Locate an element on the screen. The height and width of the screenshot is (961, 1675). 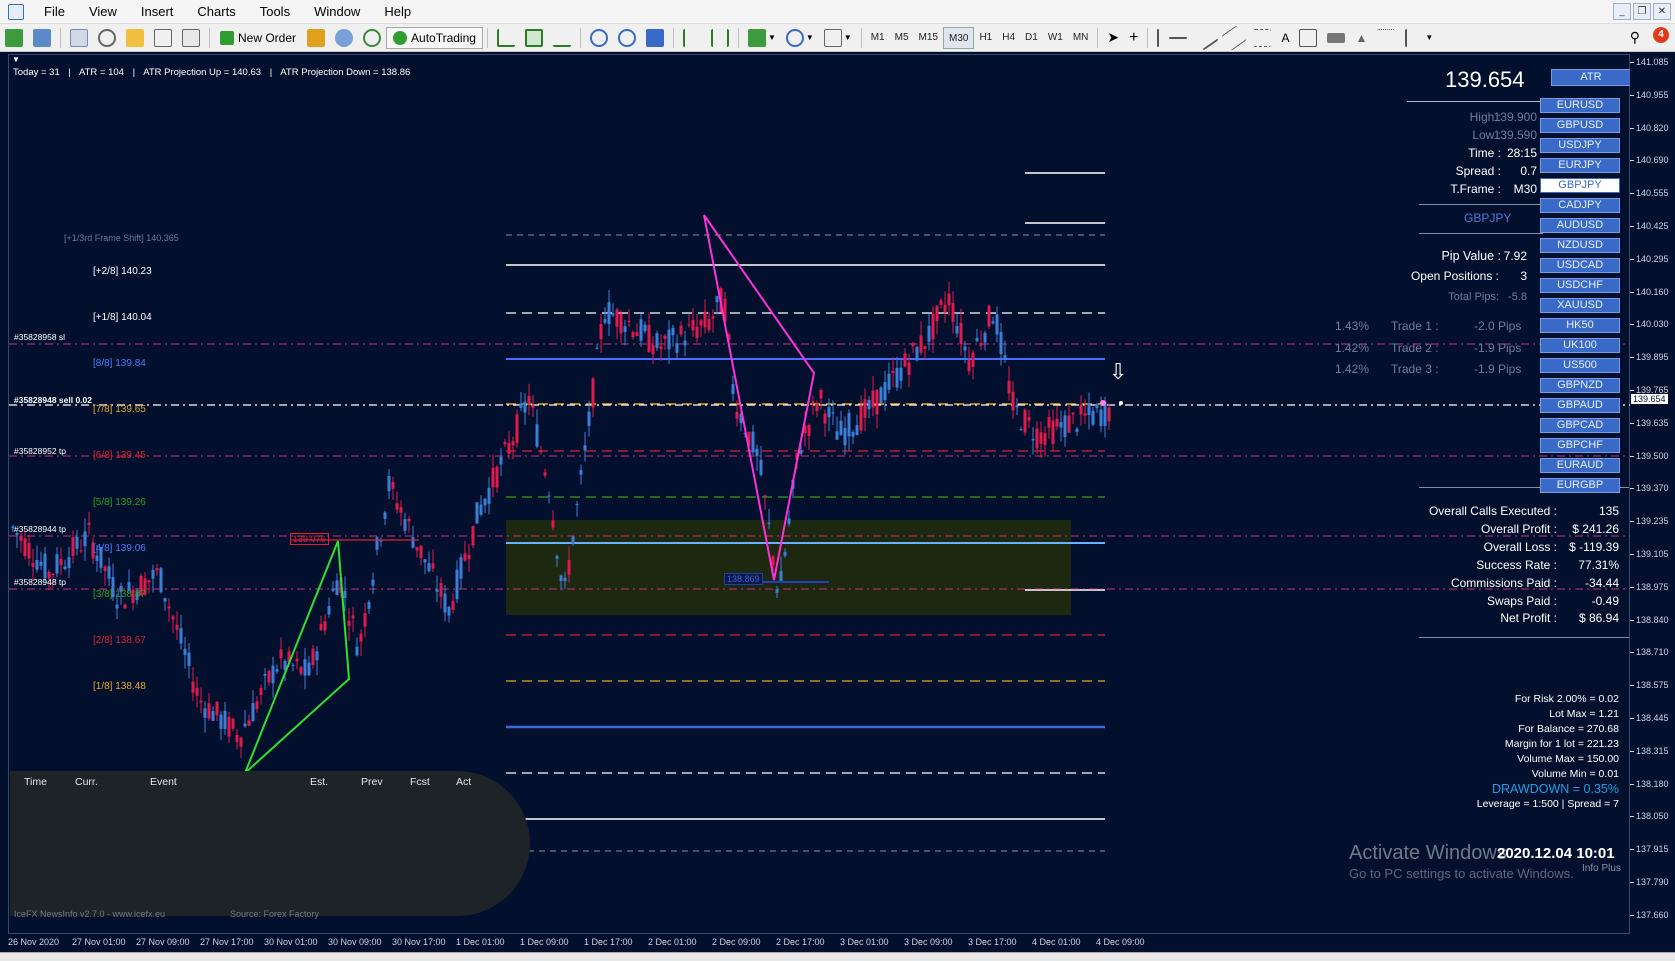
symbol-button-gbpchf: GBPCHF is located at coordinates (1580, 445).